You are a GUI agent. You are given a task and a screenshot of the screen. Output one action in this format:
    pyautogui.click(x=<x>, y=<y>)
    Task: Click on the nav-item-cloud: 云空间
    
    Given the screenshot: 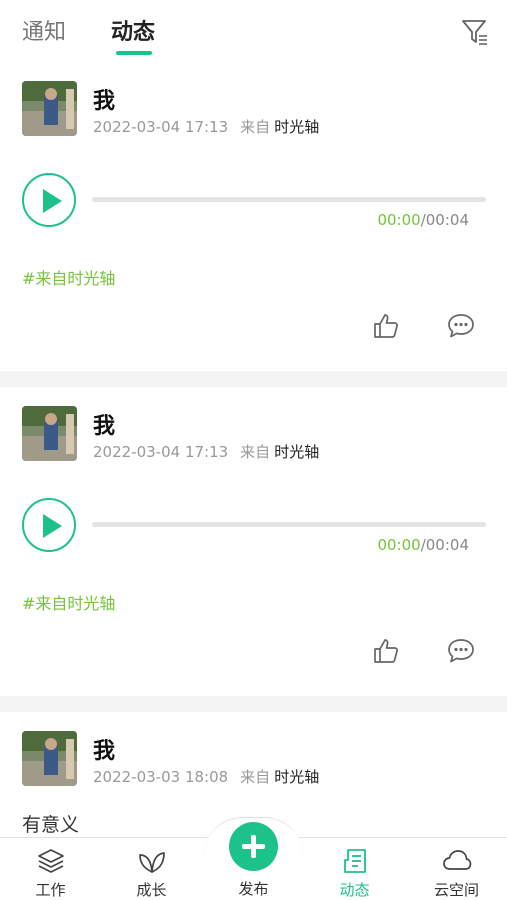 What is the action you would take?
    pyautogui.click(x=456, y=869)
    